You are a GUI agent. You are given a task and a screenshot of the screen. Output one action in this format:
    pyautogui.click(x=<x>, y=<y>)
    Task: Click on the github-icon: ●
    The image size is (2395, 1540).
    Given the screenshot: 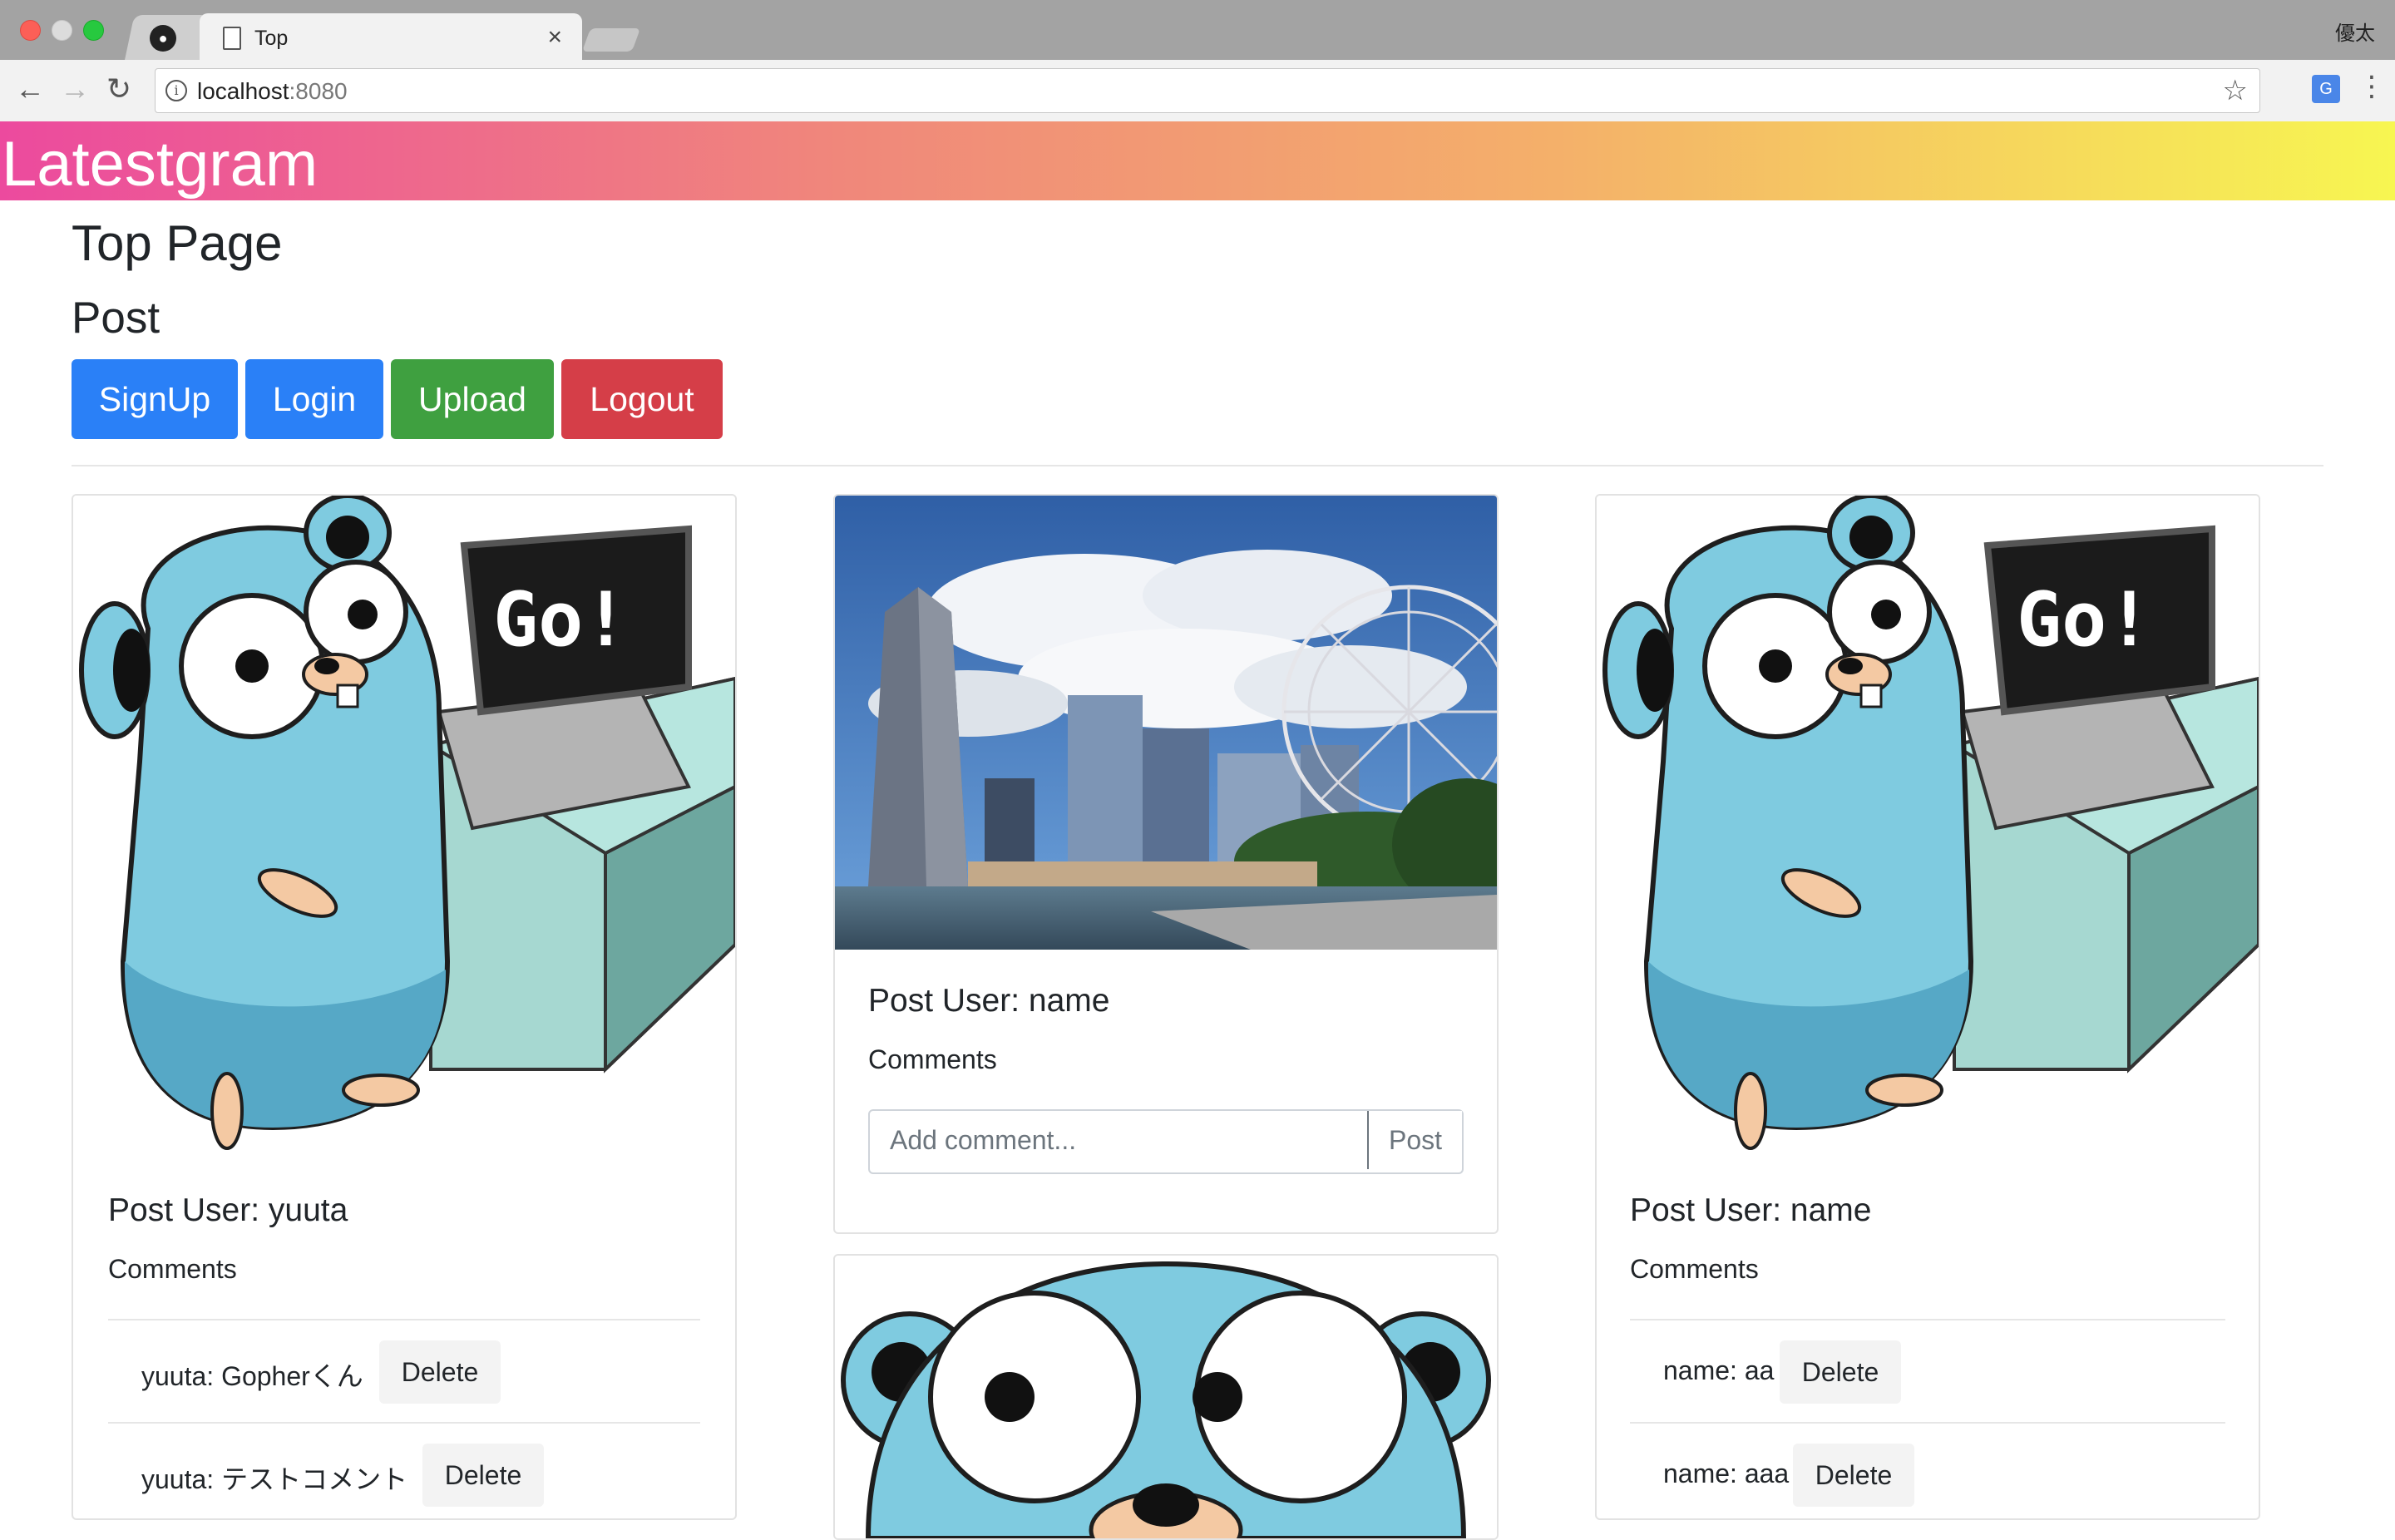 What is the action you would take?
    pyautogui.click(x=163, y=39)
    